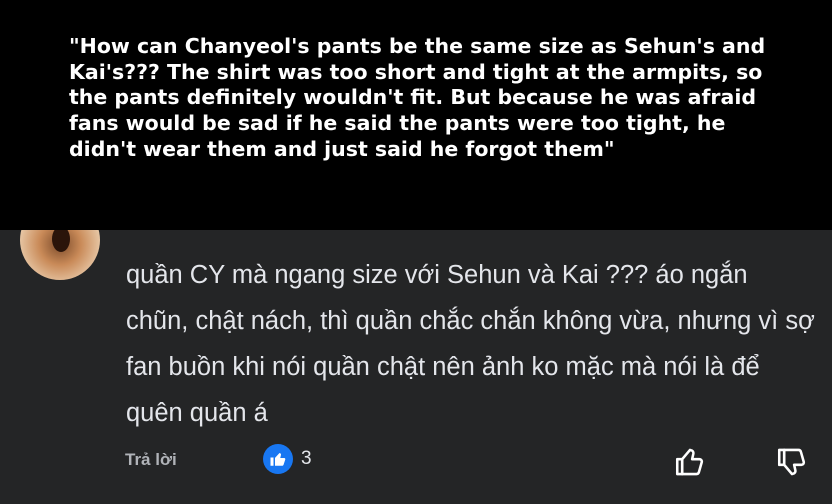  Describe the element at coordinates (151, 460) in the screenshot. I see `reply-button: Trả lời` at that location.